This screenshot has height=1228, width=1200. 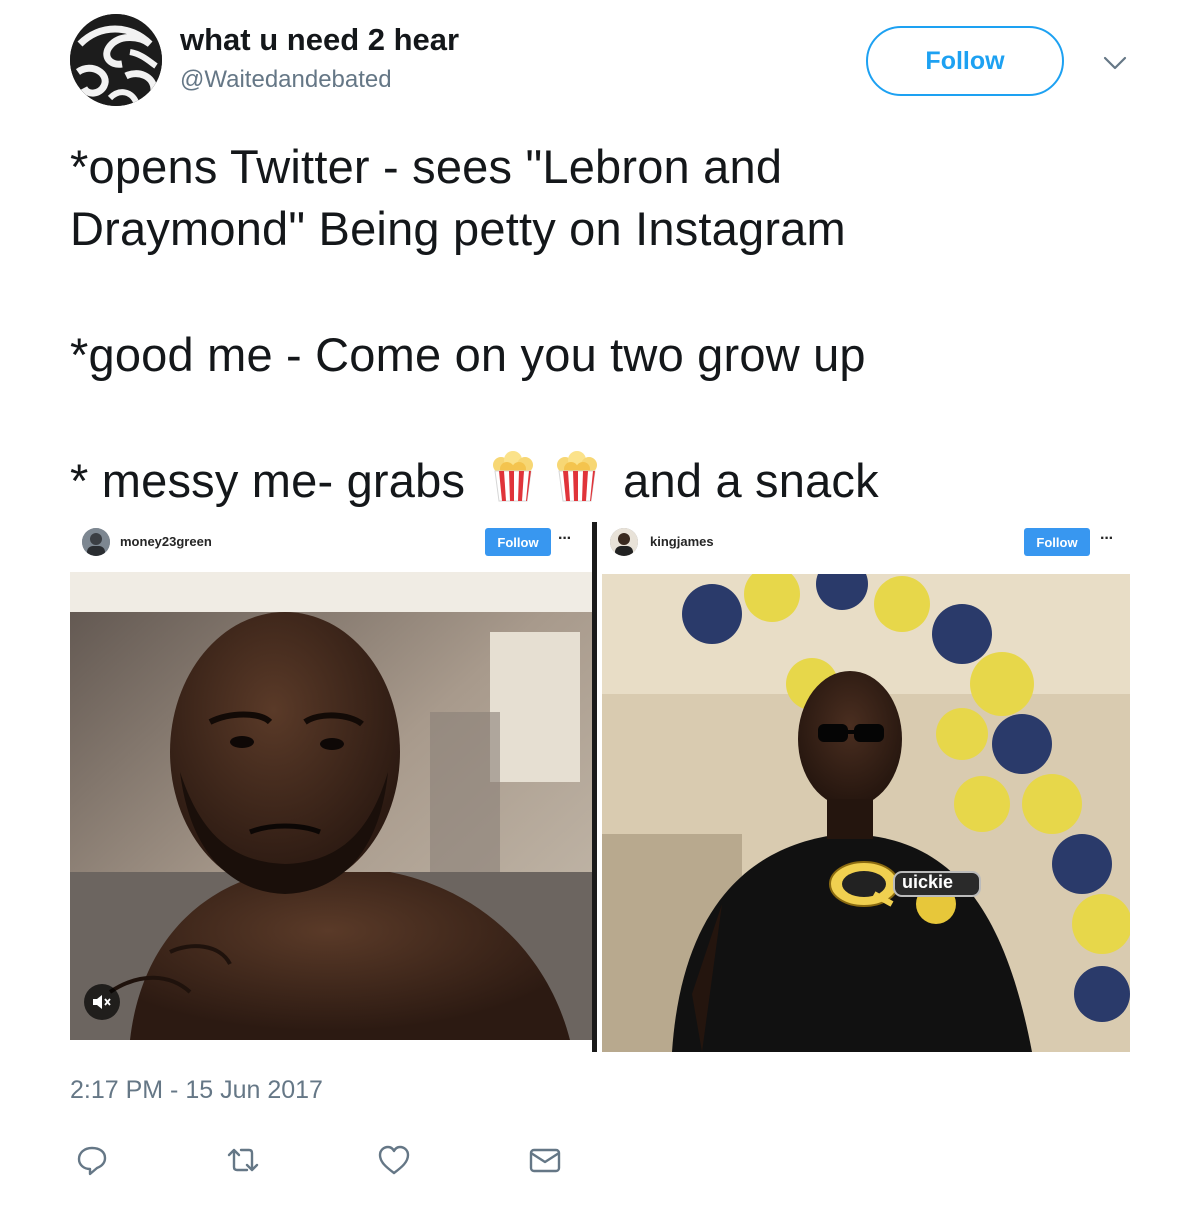 What do you see at coordinates (243, 1160) in the screenshot?
I see `retweet-icon` at bounding box center [243, 1160].